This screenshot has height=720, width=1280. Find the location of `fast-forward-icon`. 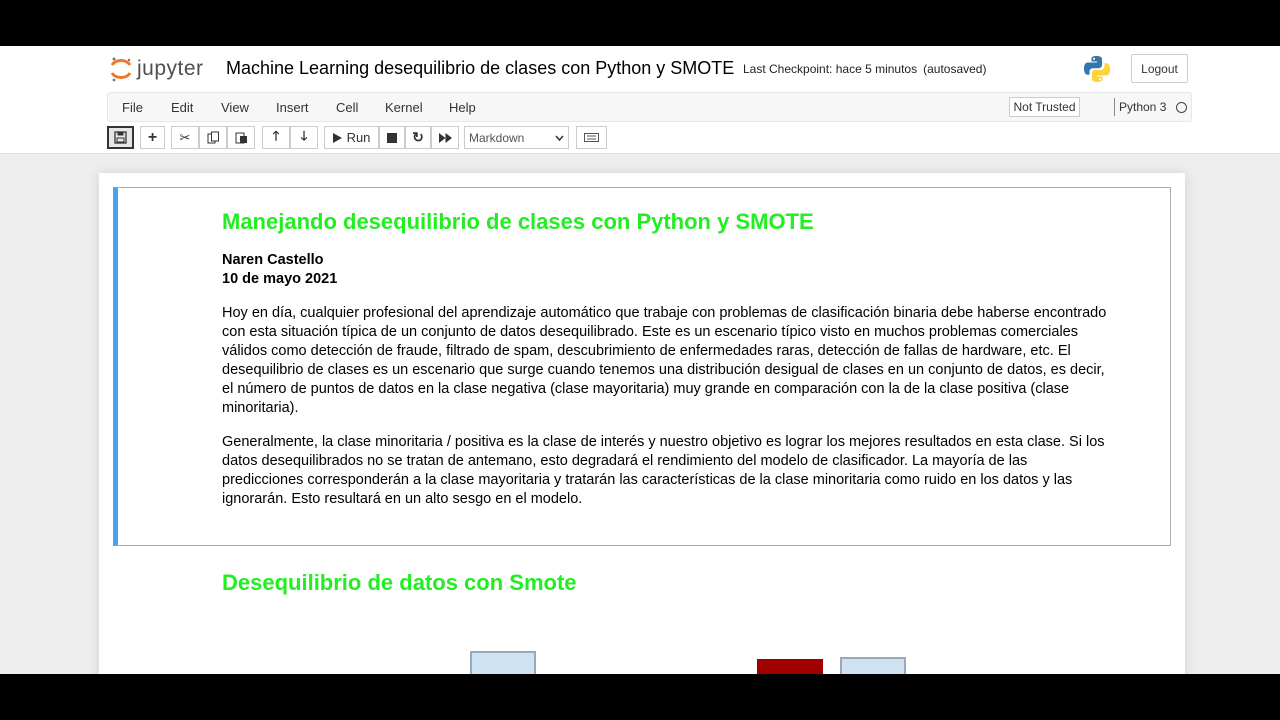

fast-forward-icon is located at coordinates (445, 137).